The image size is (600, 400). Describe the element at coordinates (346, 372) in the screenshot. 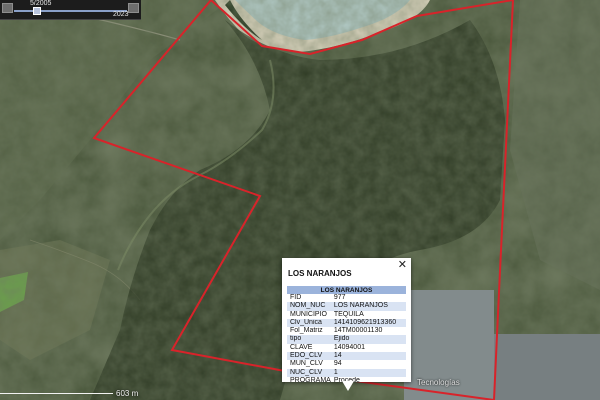

I see `table-row: NUC_CLV 1` at that location.